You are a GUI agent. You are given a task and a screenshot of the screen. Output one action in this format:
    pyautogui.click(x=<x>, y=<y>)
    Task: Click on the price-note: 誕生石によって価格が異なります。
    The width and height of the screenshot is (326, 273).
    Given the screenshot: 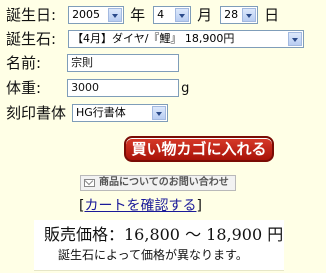 What is the action you would take?
    pyautogui.click(x=153, y=255)
    